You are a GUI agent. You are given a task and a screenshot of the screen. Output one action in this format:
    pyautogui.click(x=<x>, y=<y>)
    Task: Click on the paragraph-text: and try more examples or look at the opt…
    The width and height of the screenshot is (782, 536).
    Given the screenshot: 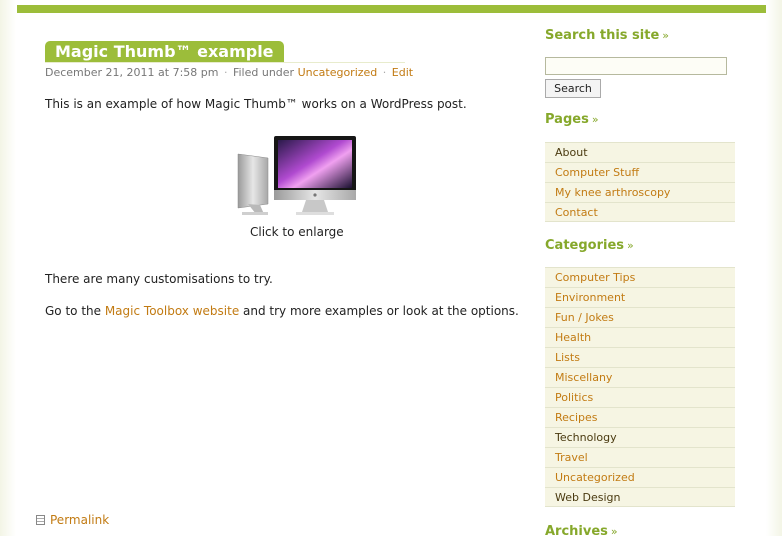 What is the action you would take?
    pyautogui.click(x=379, y=311)
    